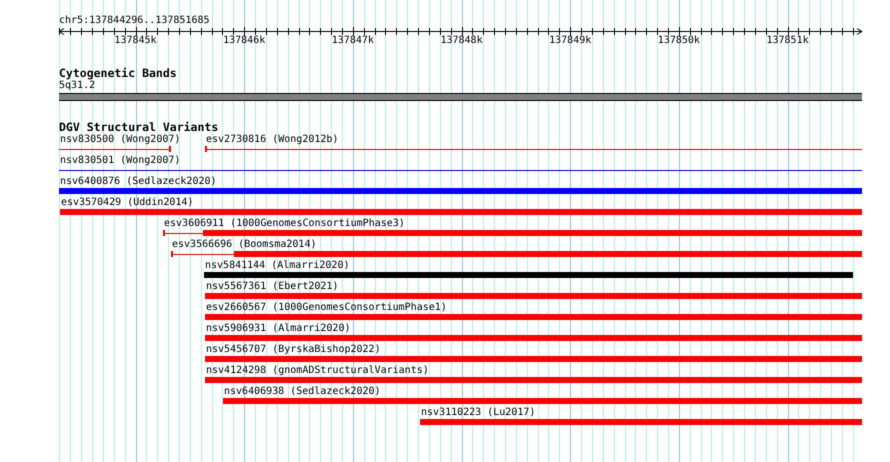  I want to click on feature-label: nsv830501 (Wong2007), so click(120, 161).